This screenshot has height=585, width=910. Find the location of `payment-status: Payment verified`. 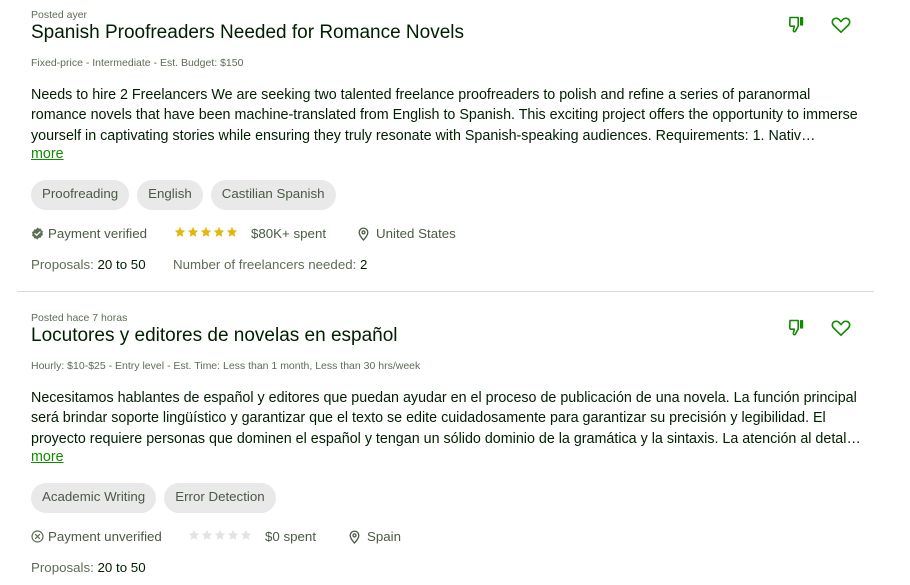

payment-status: Payment verified is located at coordinates (89, 233).